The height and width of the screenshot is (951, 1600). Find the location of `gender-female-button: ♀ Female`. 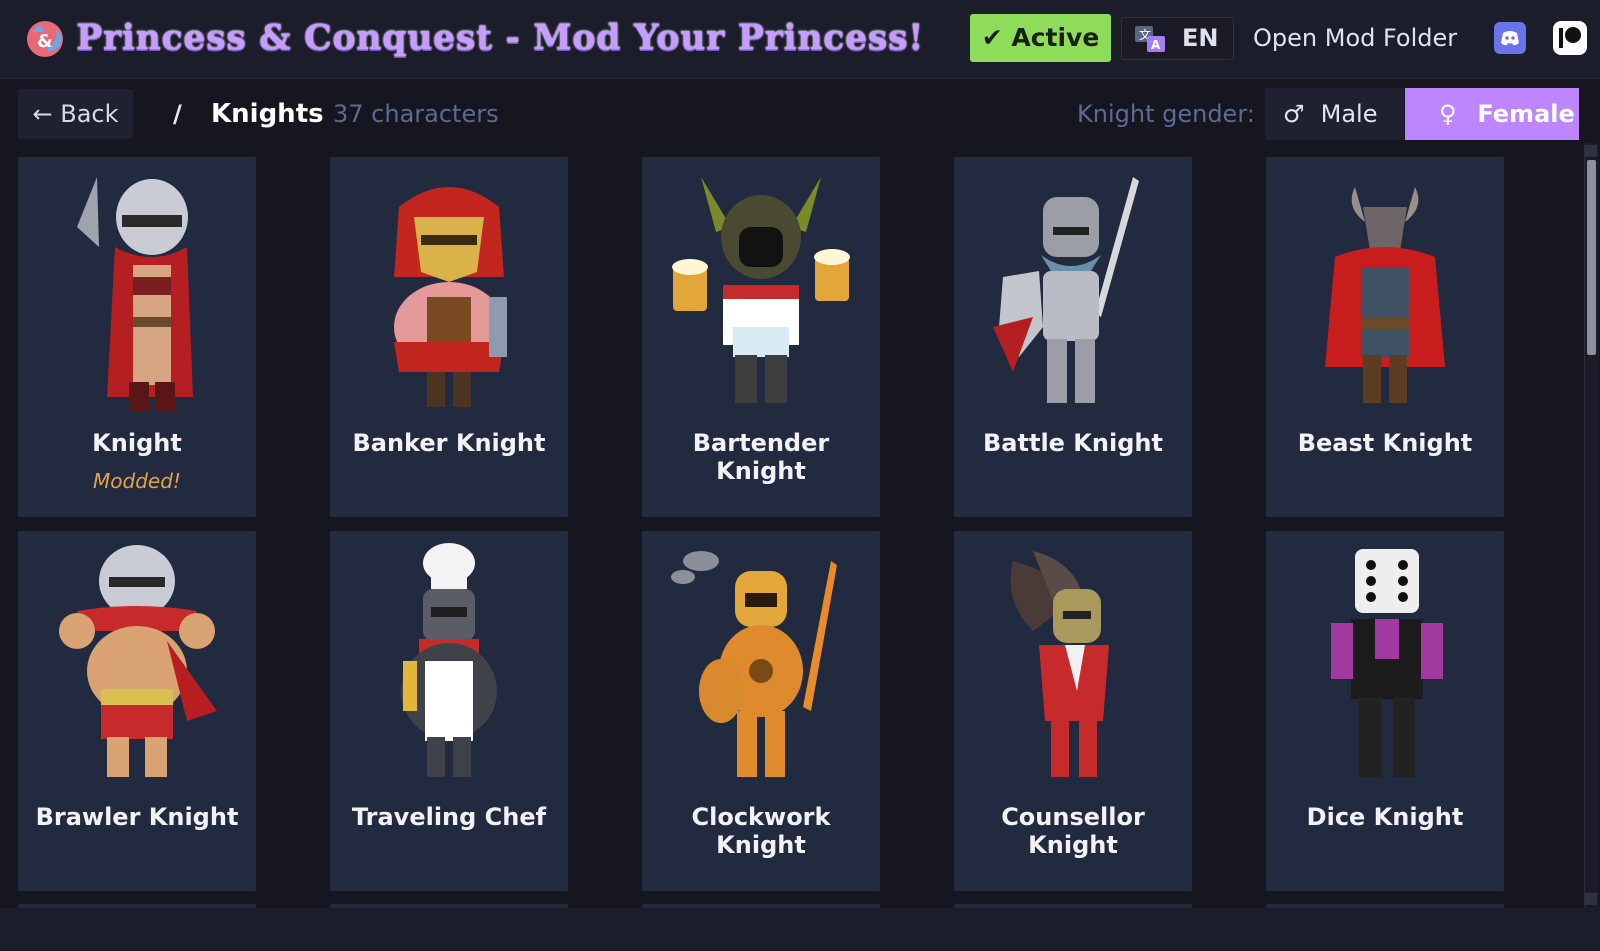

gender-female-button: ♀ Female is located at coordinates (1492, 114).